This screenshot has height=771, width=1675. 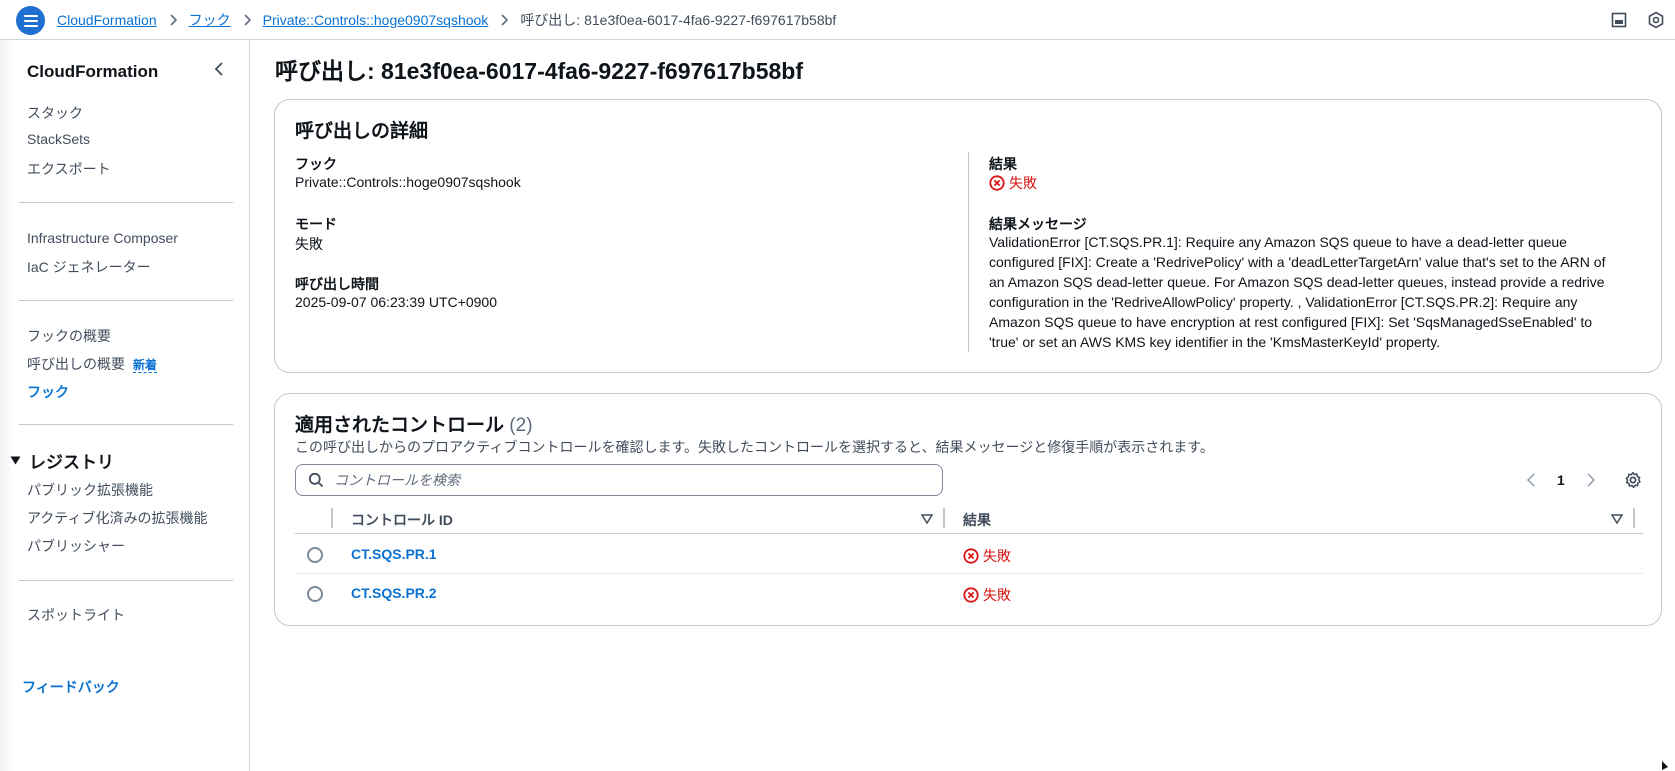 What do you see at coordinates (90, 490) in the screenshot?
I see `sidebar-item-public-extensions: パブリック拡張機能` at bounding box center [90, 490].